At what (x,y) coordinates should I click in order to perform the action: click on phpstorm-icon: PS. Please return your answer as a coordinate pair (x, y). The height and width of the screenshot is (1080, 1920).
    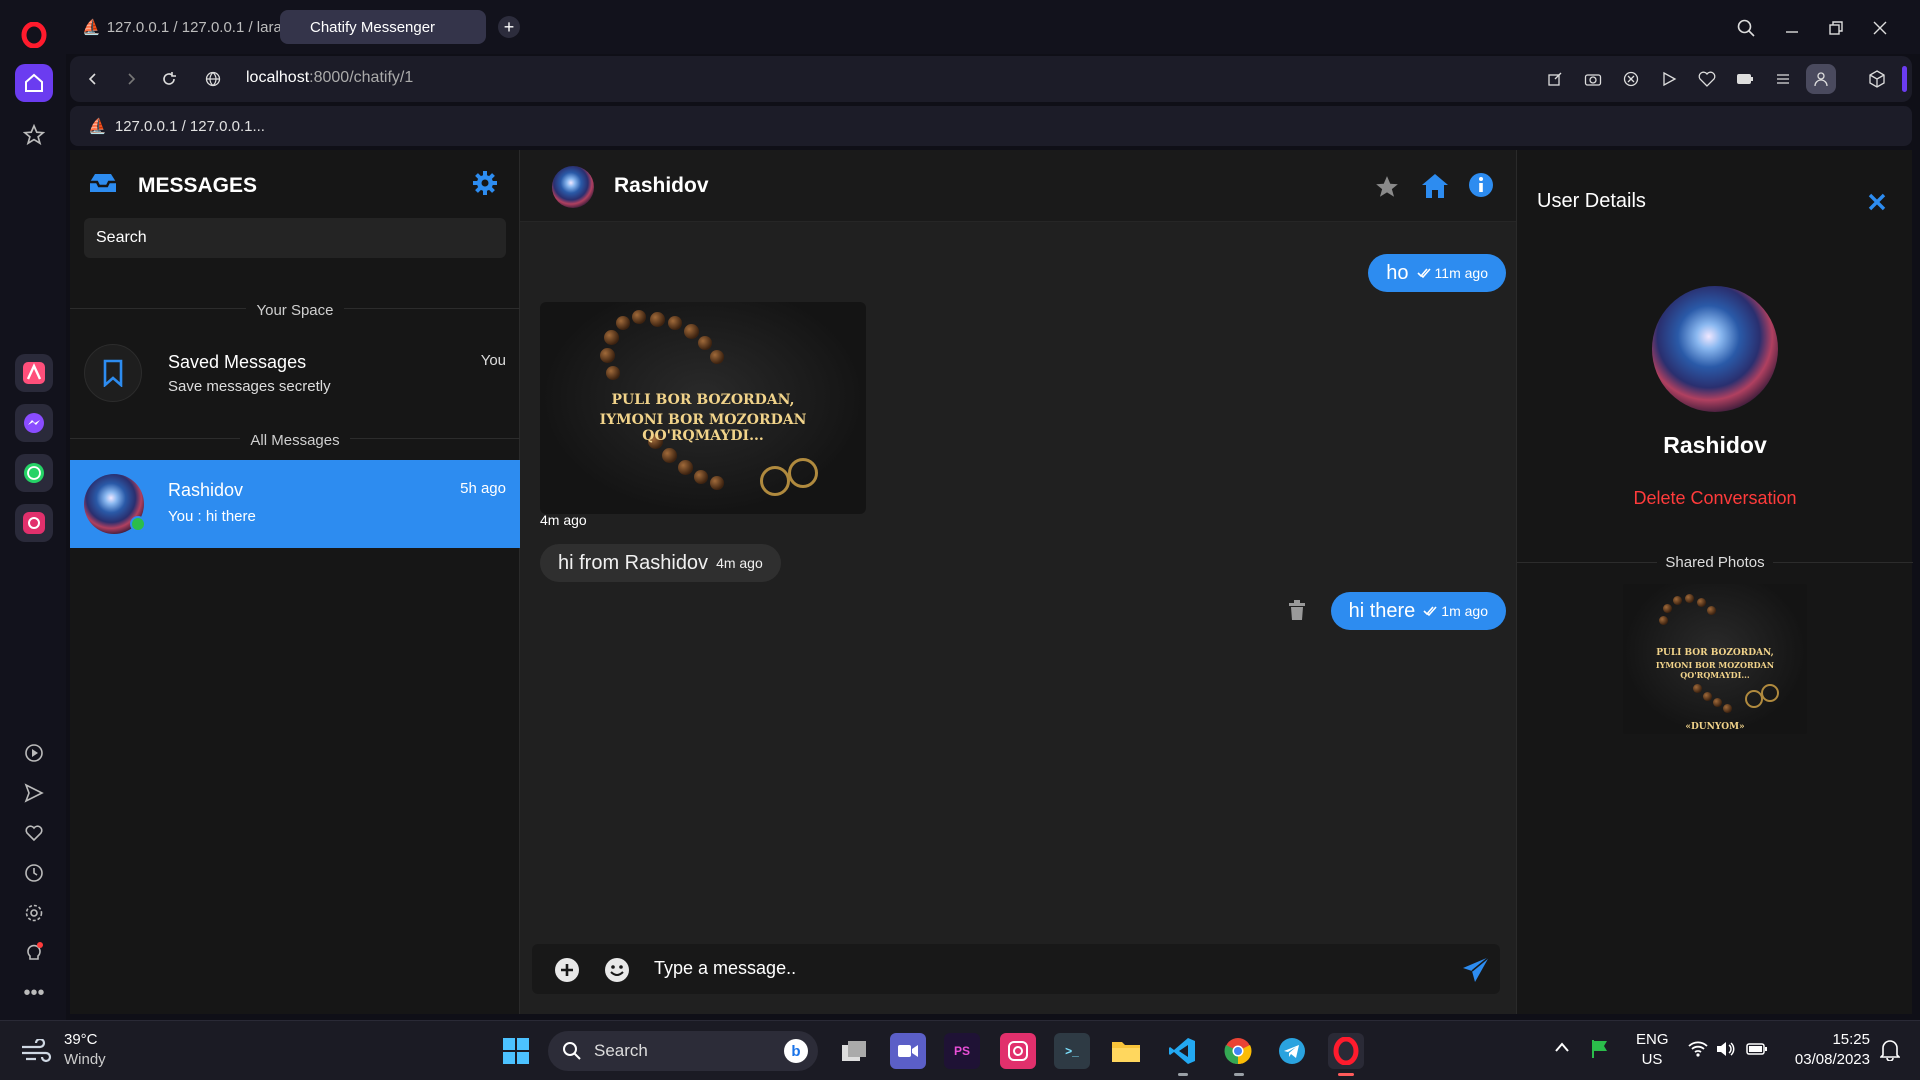
    Looking at the image, I should click on (962, 1051).